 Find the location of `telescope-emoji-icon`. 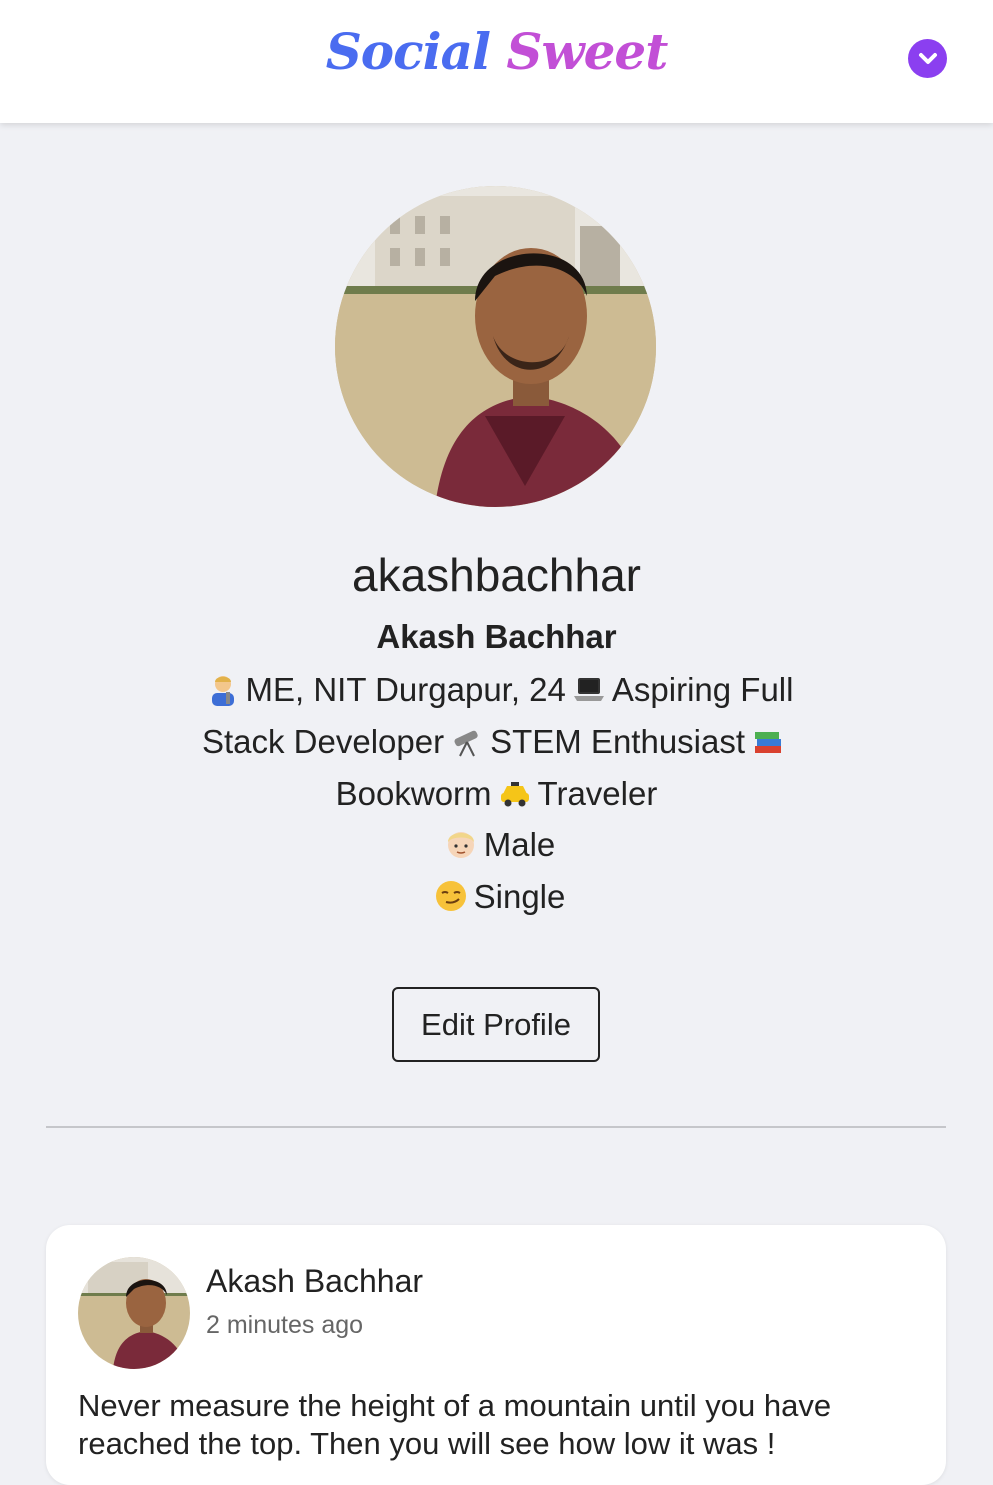

telescope-emoji-icon is located at coordinates (466, 743).